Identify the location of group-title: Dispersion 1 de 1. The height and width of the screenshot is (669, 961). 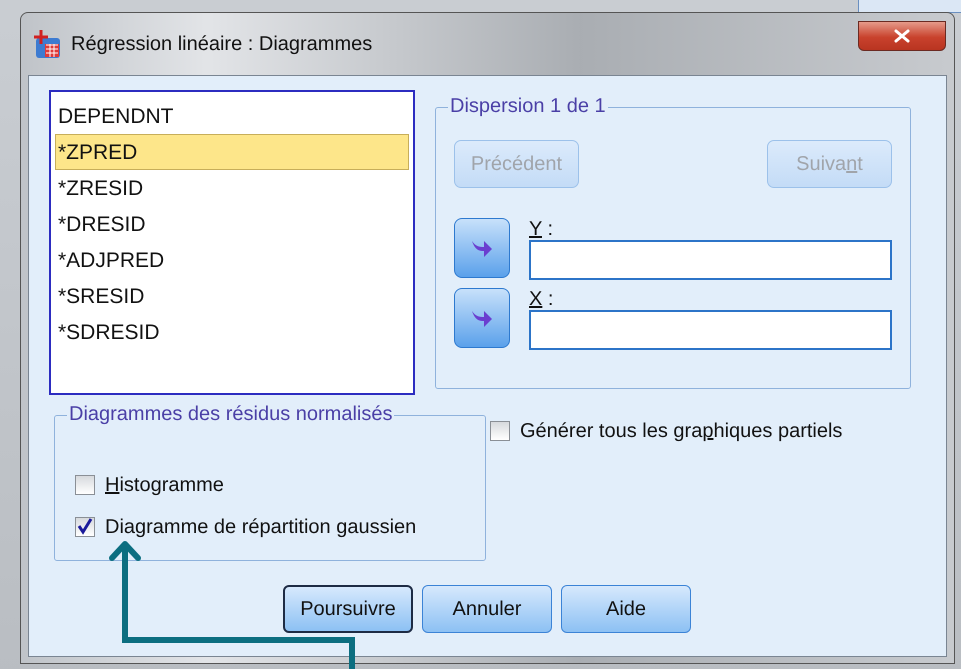
(528, 106).